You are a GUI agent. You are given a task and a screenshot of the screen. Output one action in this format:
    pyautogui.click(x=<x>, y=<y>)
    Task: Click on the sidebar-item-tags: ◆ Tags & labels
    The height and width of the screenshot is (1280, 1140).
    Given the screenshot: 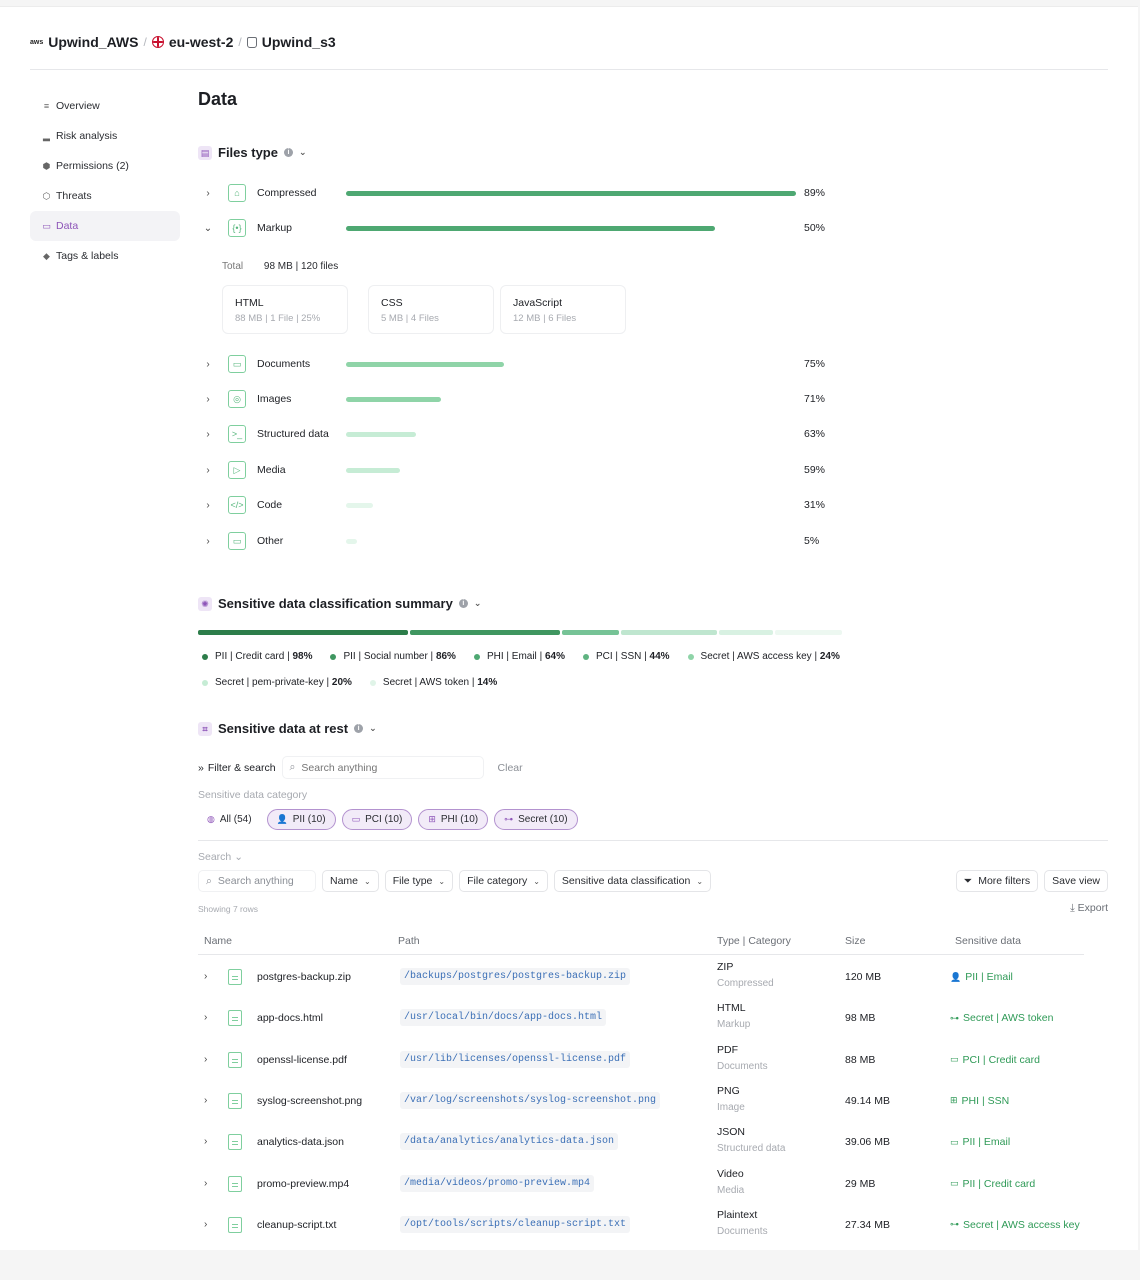 What is the action you would take?
    pyautogui.click(x=105, y=256)
    